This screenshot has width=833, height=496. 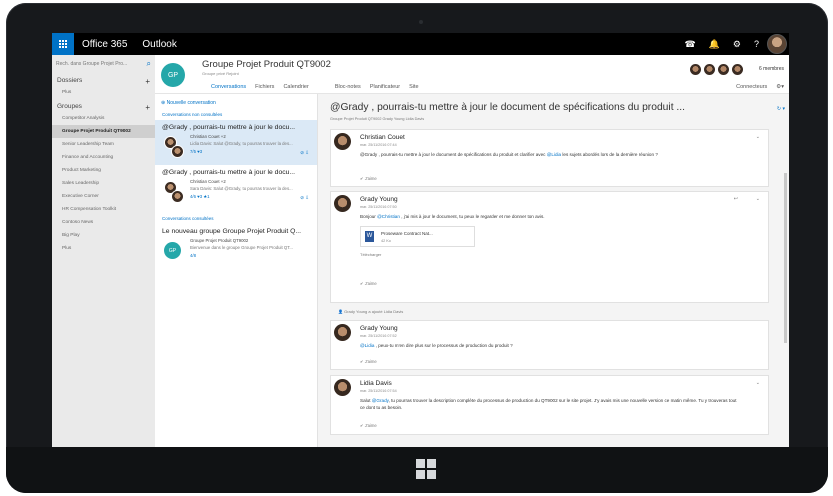 What do you see at coordinates (103, 183) in the screenshot?
I see `group-item: Sales Leadership` at bounding box center [103, 183].